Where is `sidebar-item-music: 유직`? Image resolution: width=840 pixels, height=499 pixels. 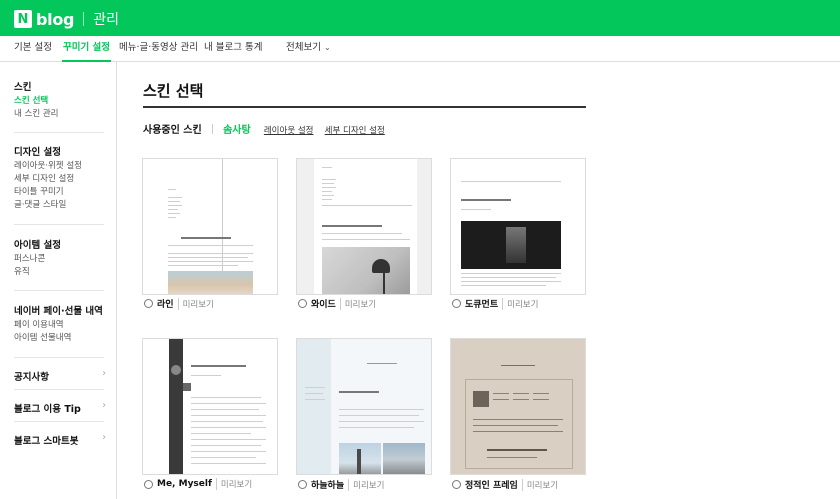
sidebar-item-music: 유직 is located at coordinates (59, 272).